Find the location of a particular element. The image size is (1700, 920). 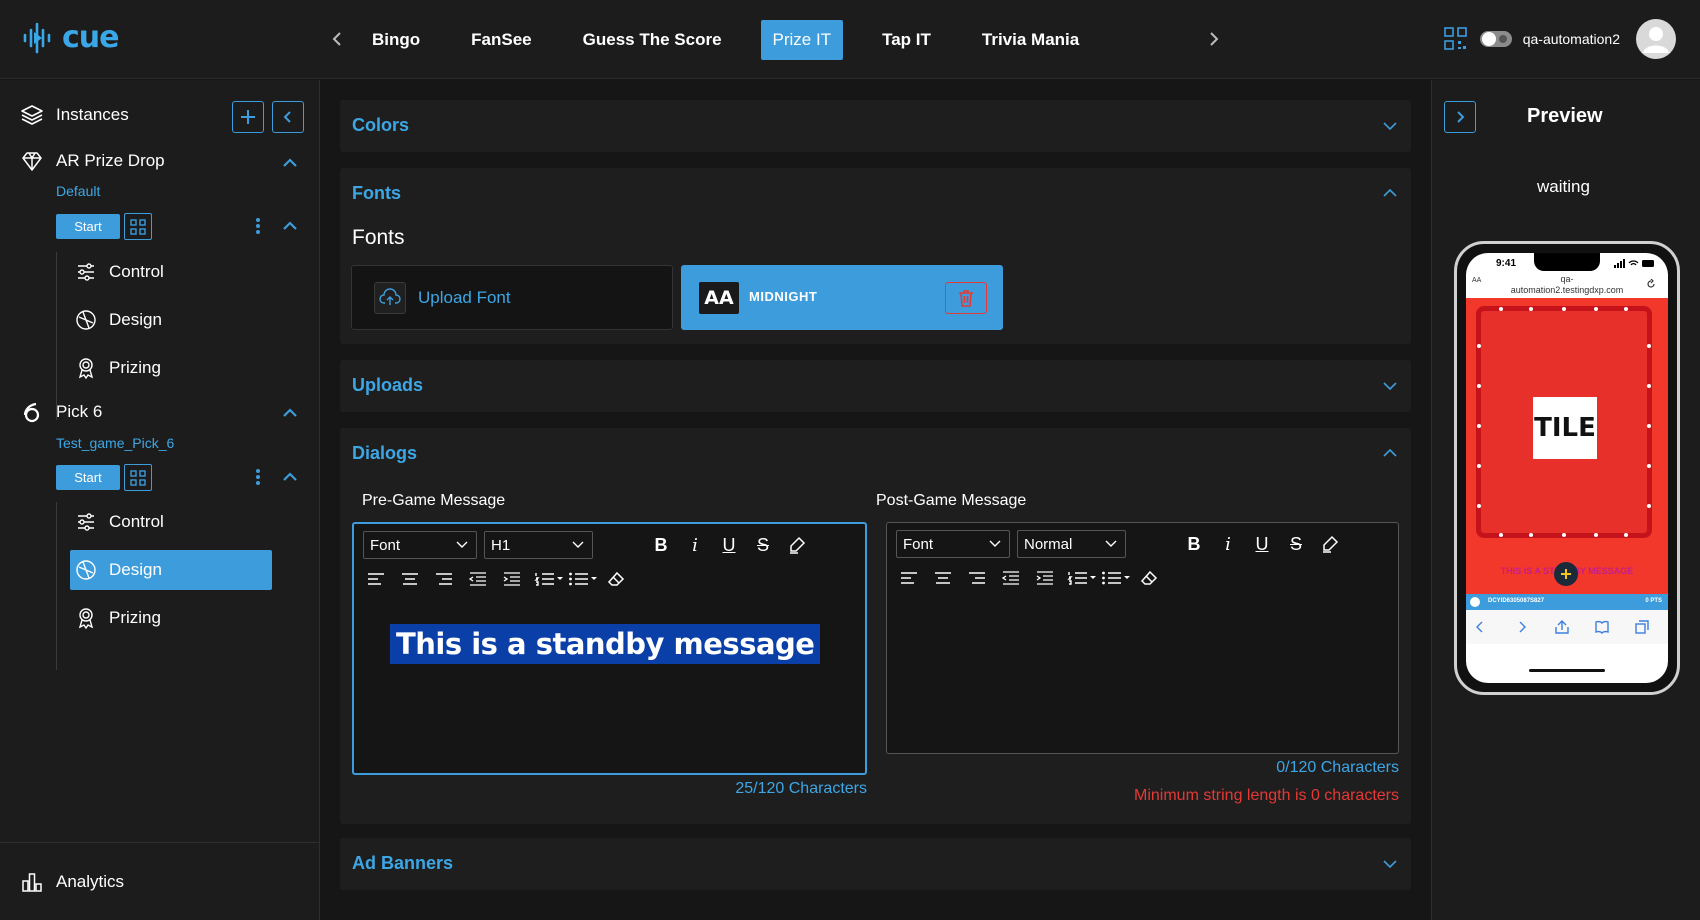

font-preview-badge: AA is located at coordinates (719, 298).